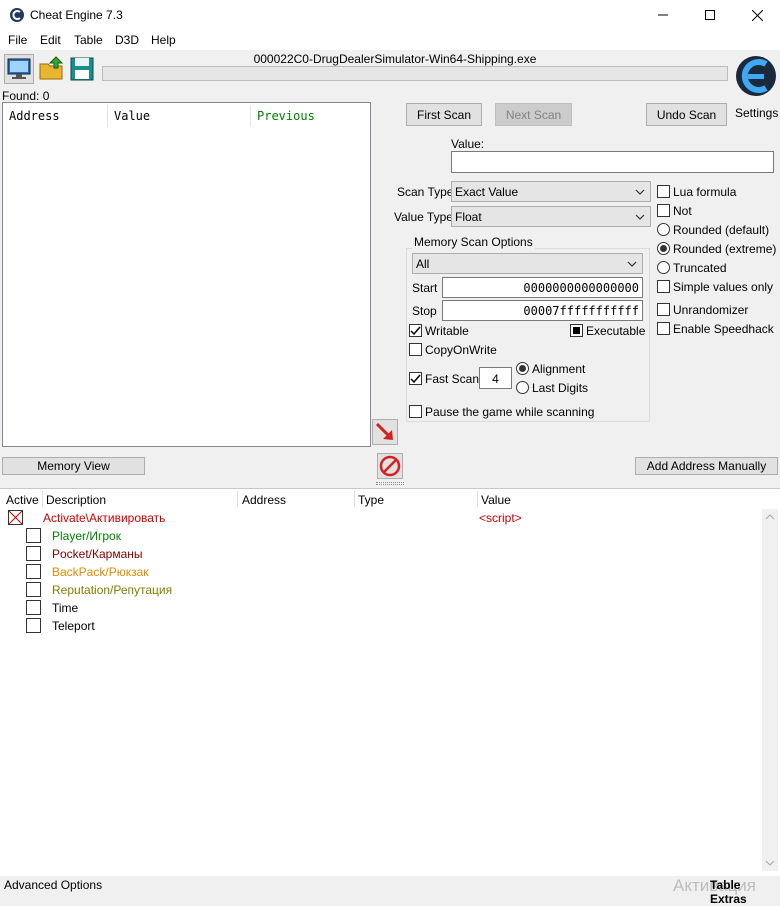 This screenshot has width=780, height=906. Describe the element at coordinates (725, 249) in the screenshot. I see `rounded-extreme-label: Rounded (extreme)` at that location.